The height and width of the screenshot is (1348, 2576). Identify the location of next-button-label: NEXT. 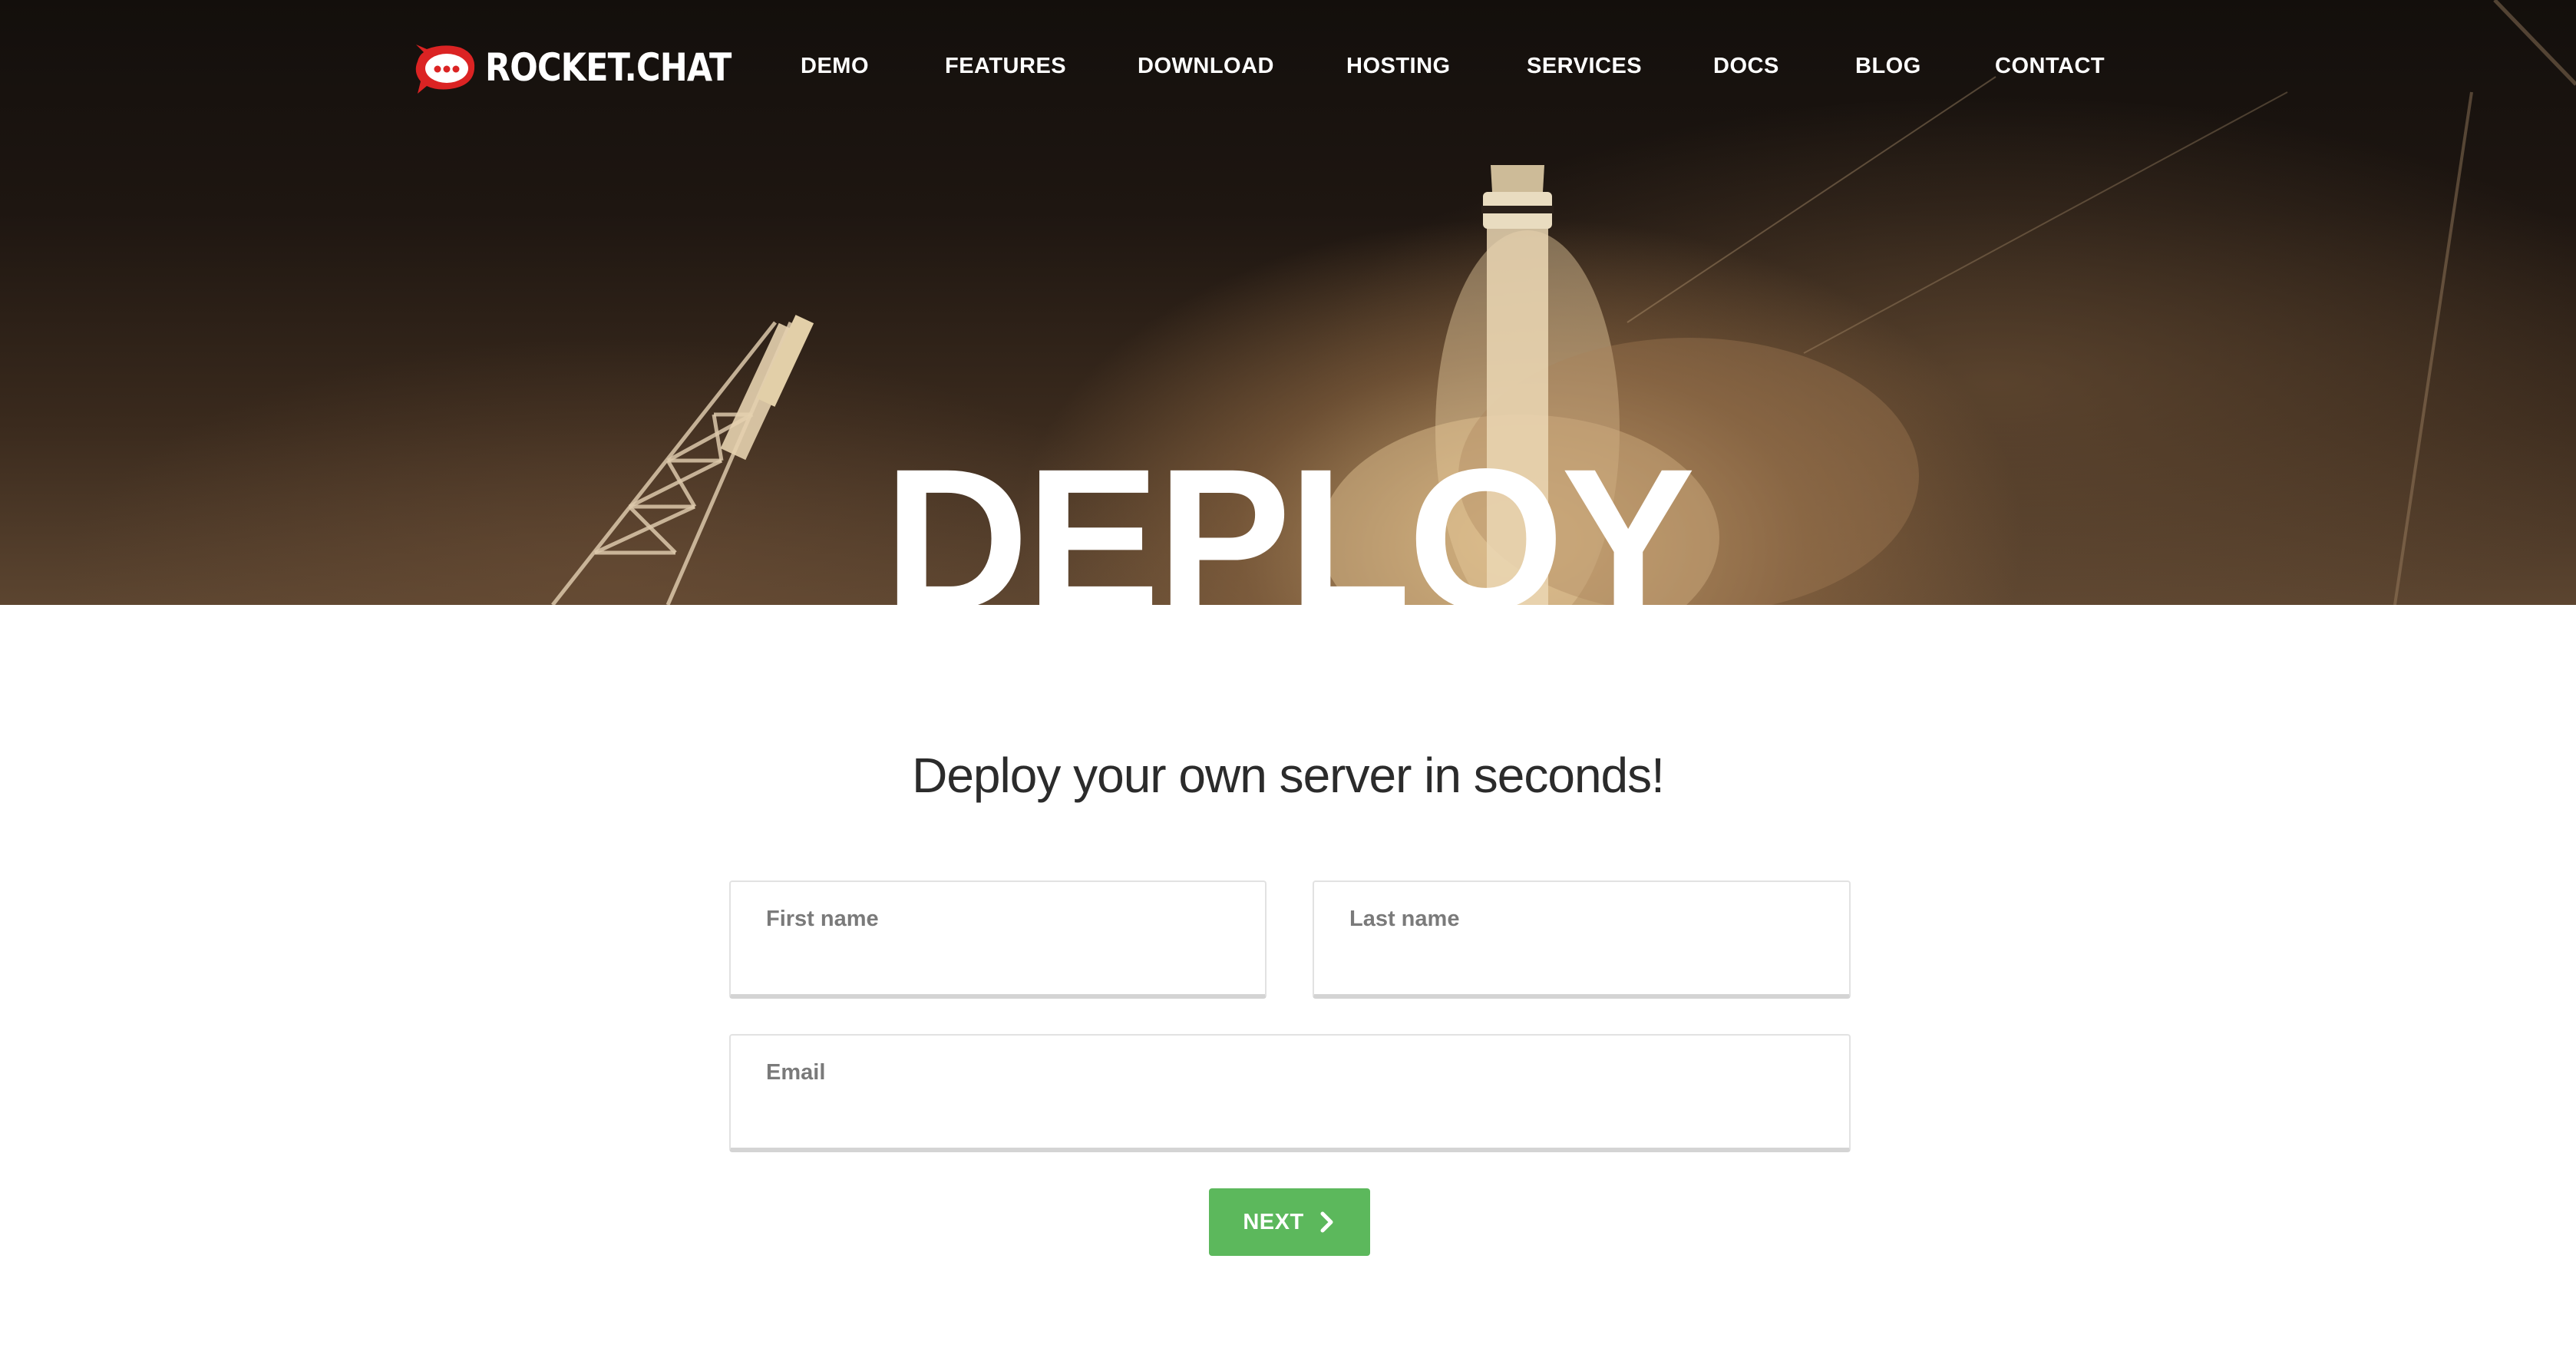
(1273, 1221).